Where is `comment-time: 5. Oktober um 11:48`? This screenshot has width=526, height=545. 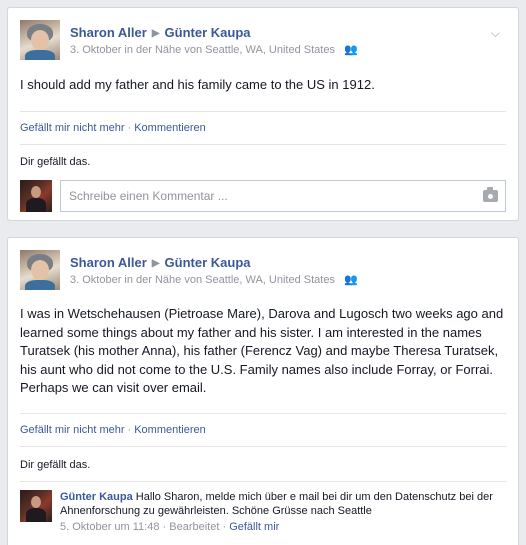 comment-time: 5. Oktober um 11:48 is located at coordinates (109, 527).